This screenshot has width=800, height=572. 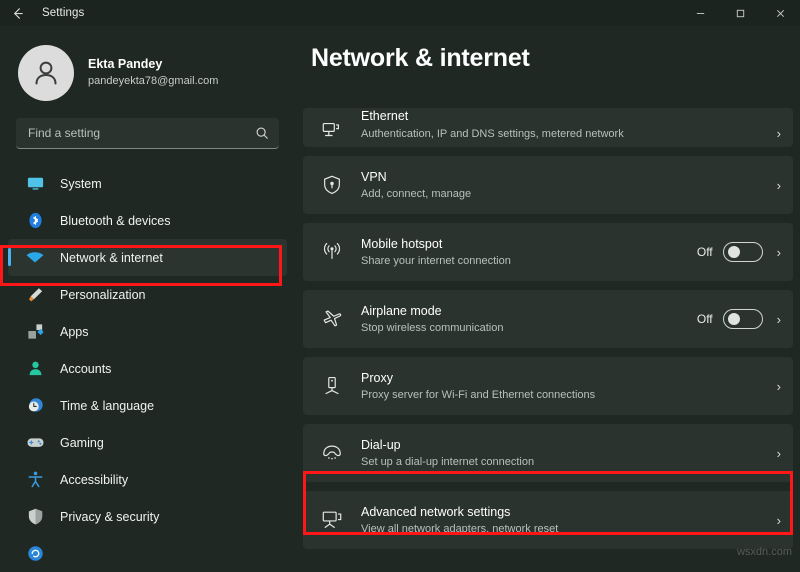 What do you see at coordinates (385, 116) in the screenshot?
I see `settings-row-title: Ethernet` at bounding box center [385, 116].